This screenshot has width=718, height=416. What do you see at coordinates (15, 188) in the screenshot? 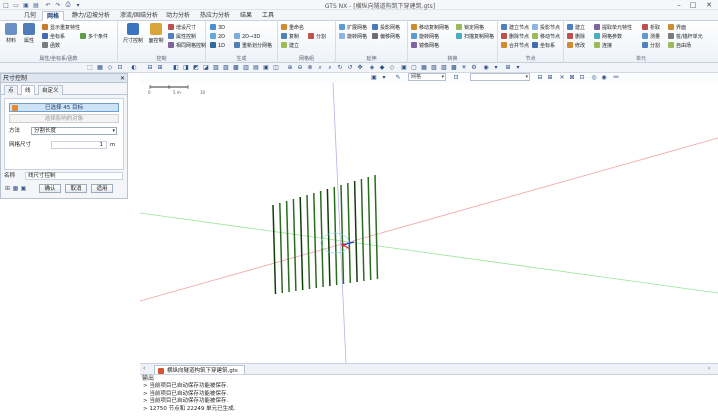
I see `panel-preview-icon: ▦` at bounding box center [15, 188].